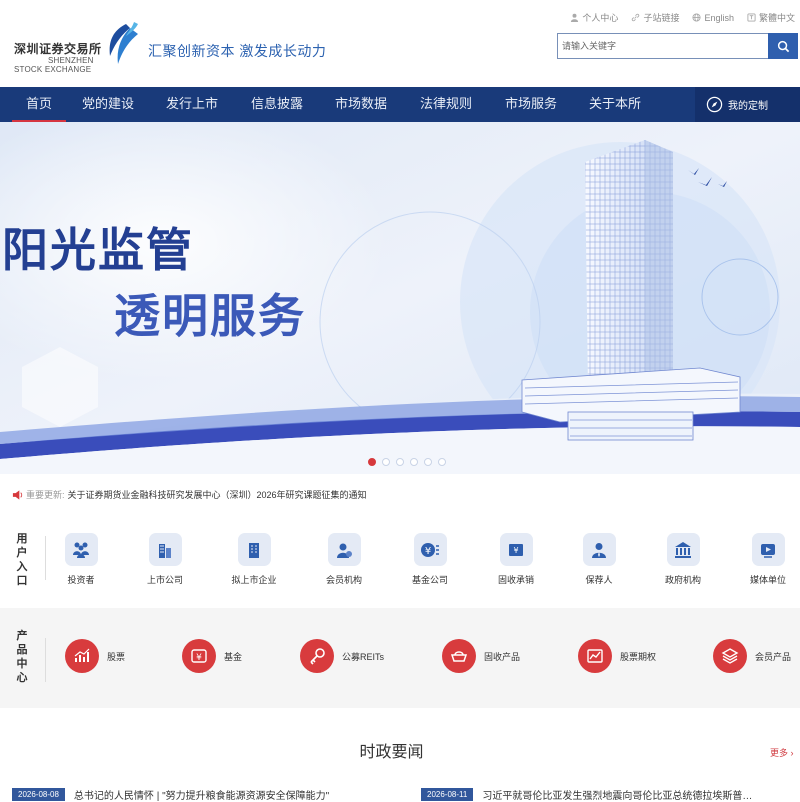 The width and height of the screenshot is (800, 802). What do you see at coordinates (617, 656) in the screenshot?
I see `product-stock-options: 股票期权` at bounding box center [617, 656].